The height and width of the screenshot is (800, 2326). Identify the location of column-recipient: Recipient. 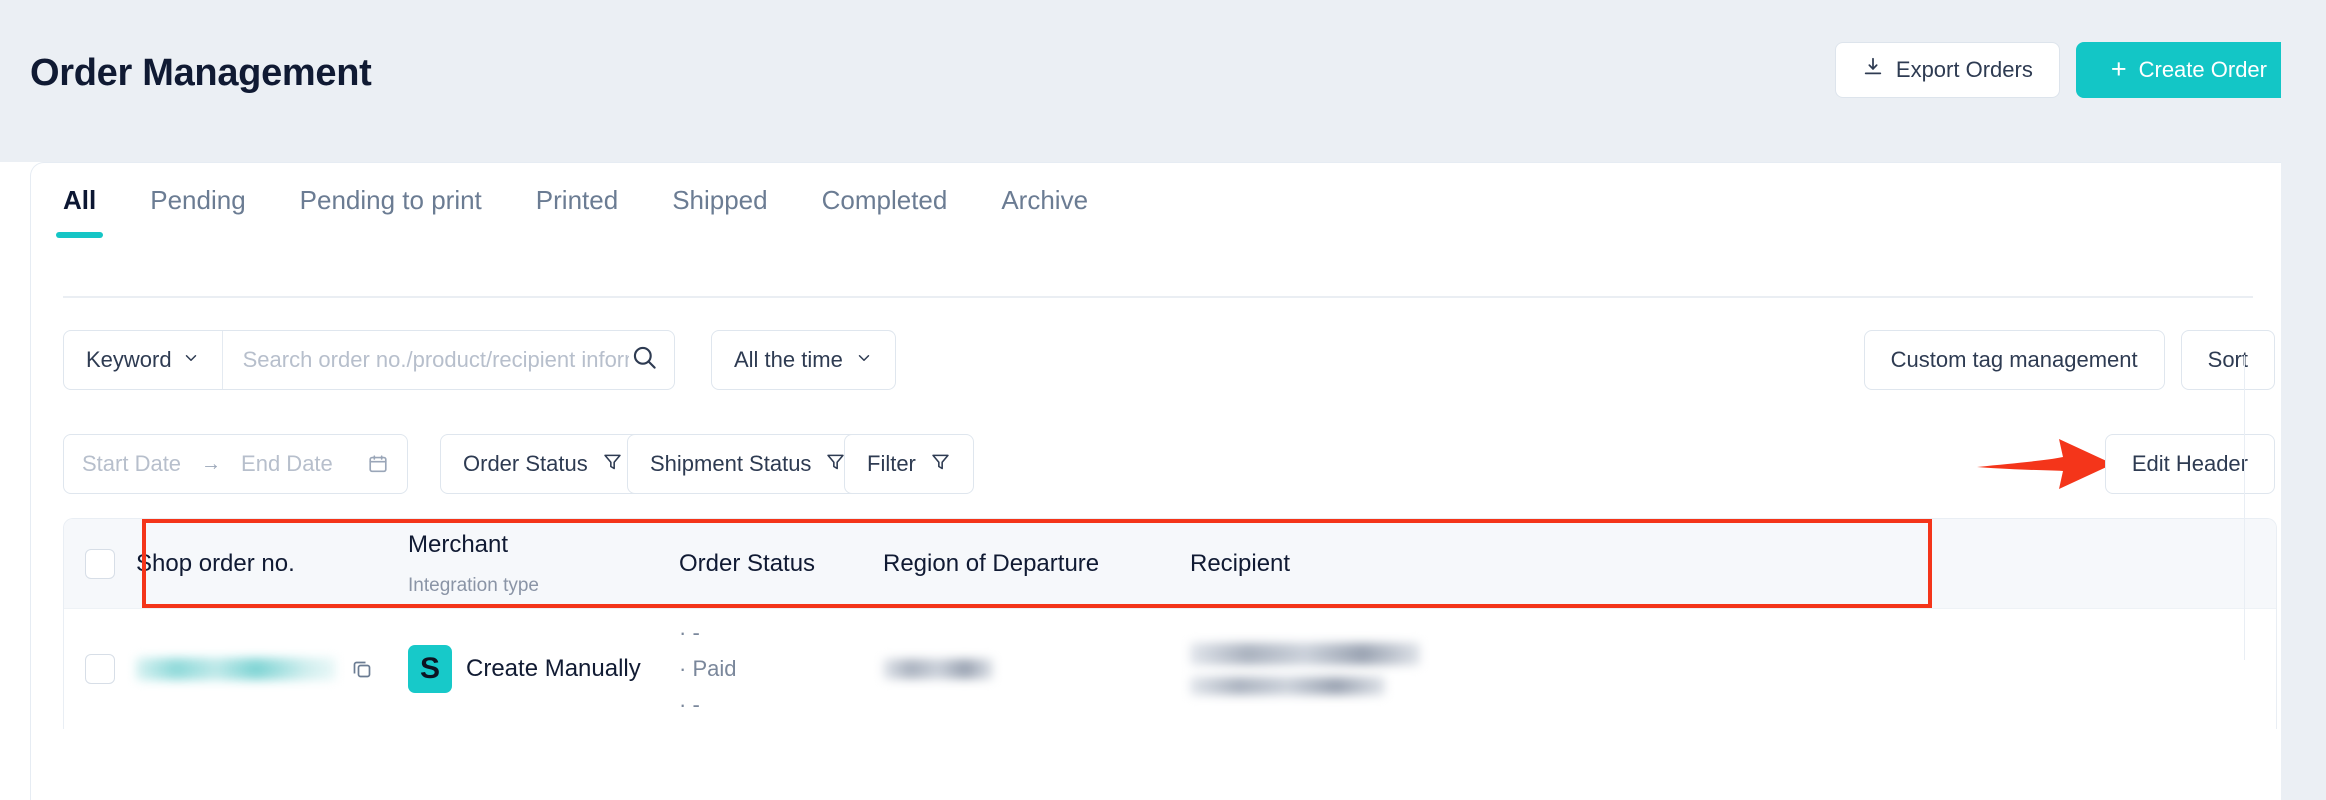
(1360, 563).